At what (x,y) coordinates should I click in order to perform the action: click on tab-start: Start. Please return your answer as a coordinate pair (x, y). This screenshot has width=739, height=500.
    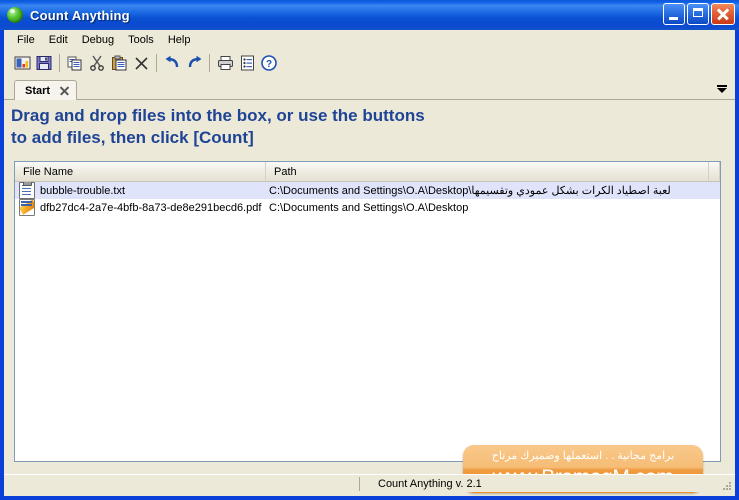
    Looking at the image, I should click on (46, 90).